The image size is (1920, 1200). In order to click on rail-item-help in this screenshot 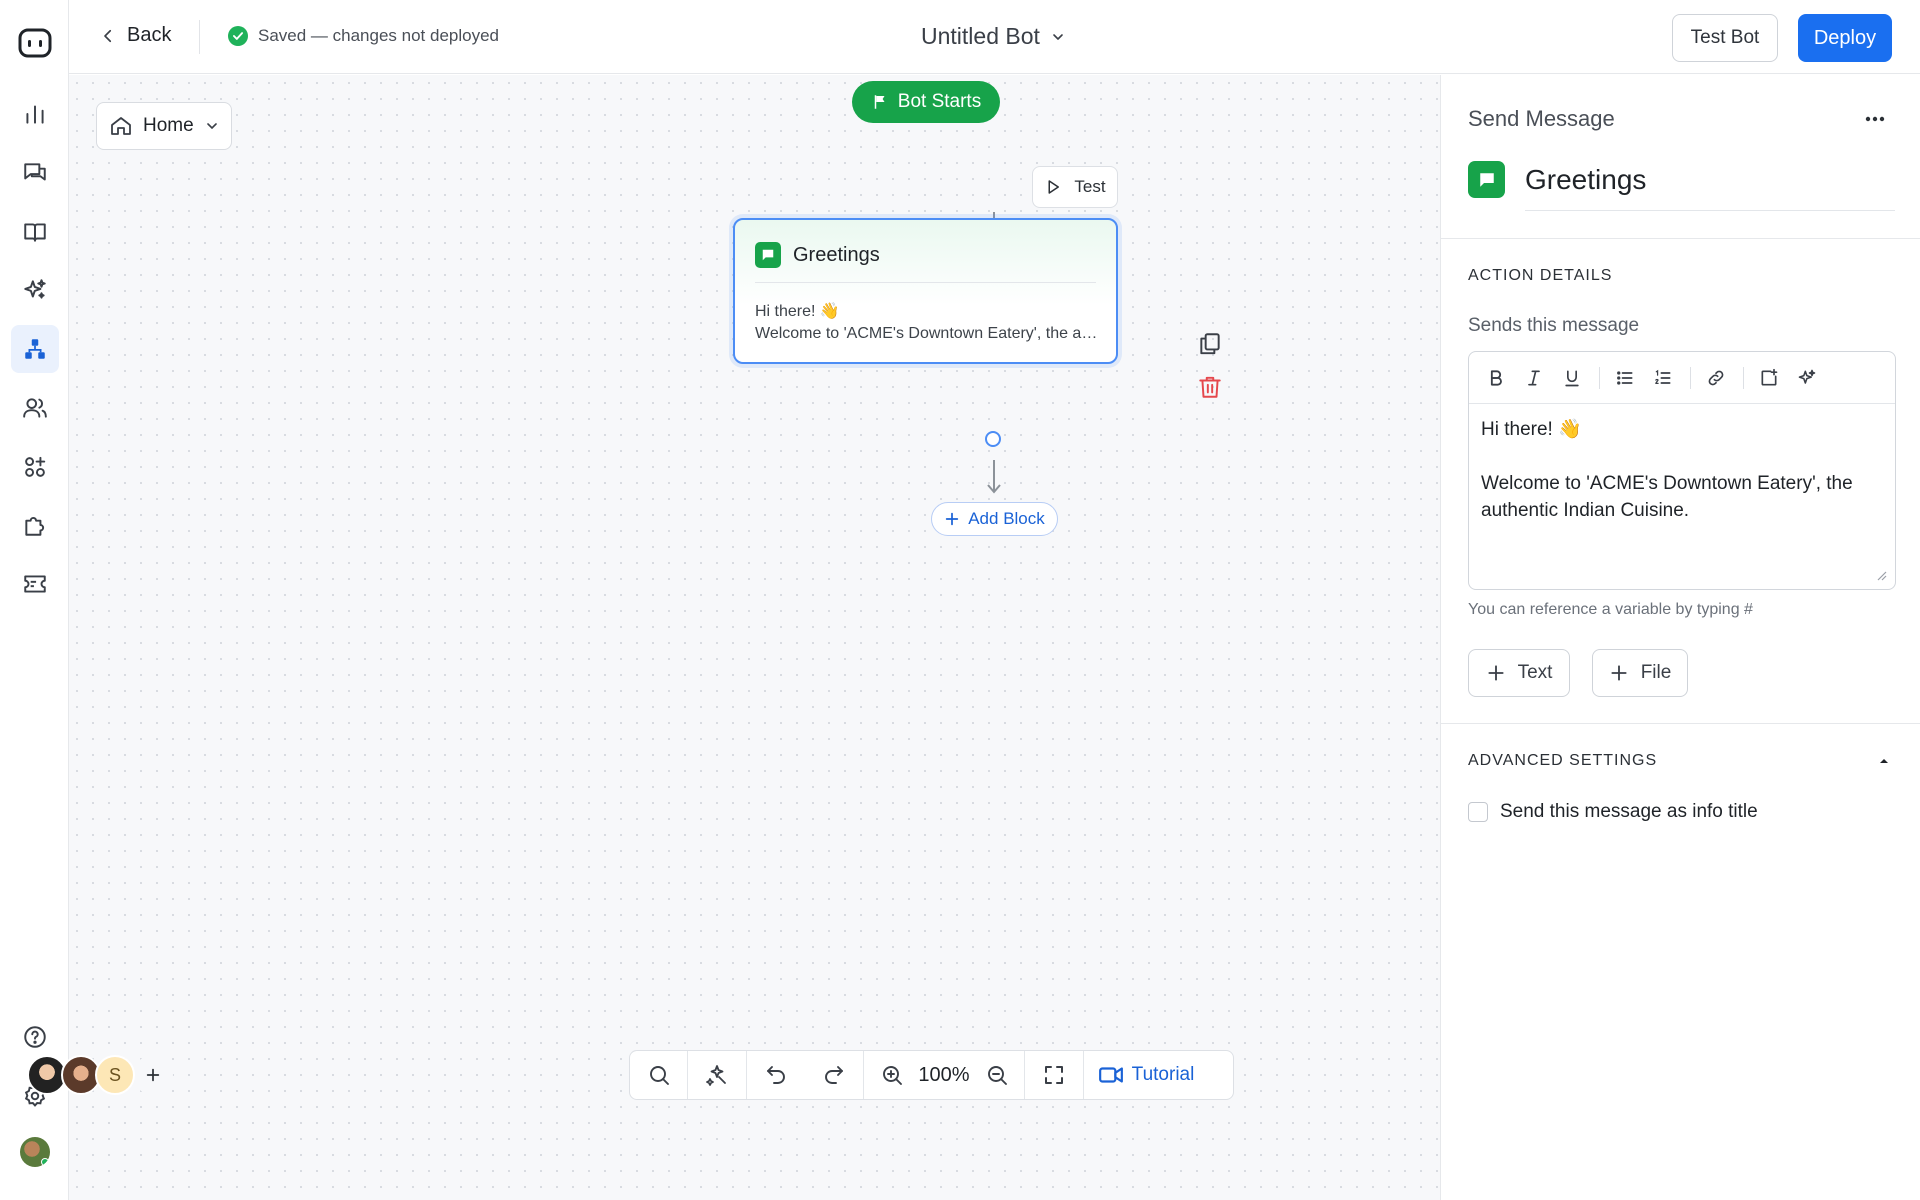, I will do `click(35, 1037)`.